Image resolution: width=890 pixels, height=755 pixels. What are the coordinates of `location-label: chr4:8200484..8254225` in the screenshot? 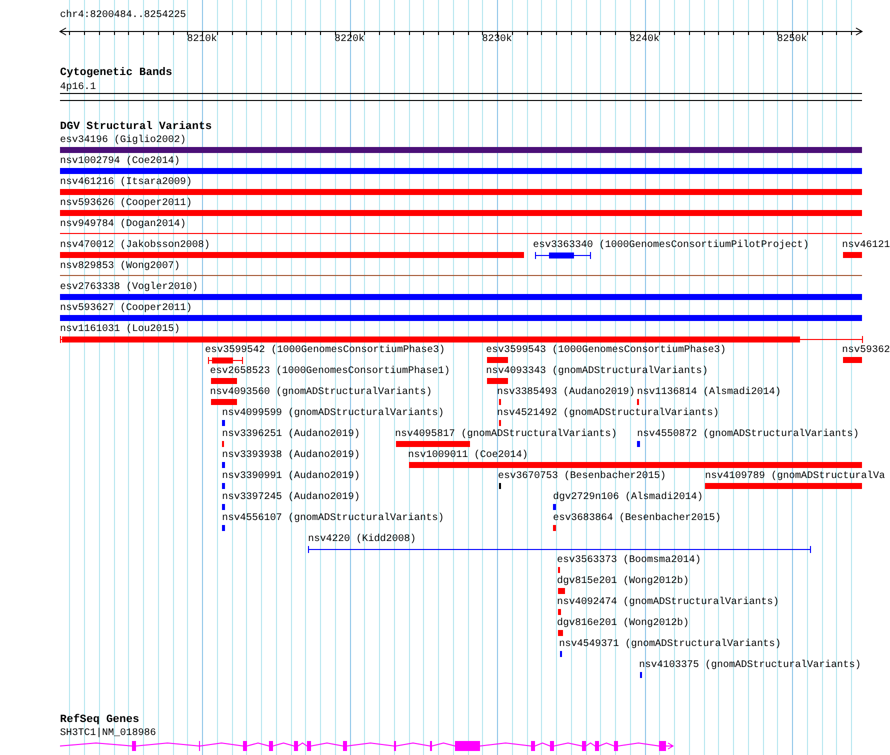 It's located at (123, 15).